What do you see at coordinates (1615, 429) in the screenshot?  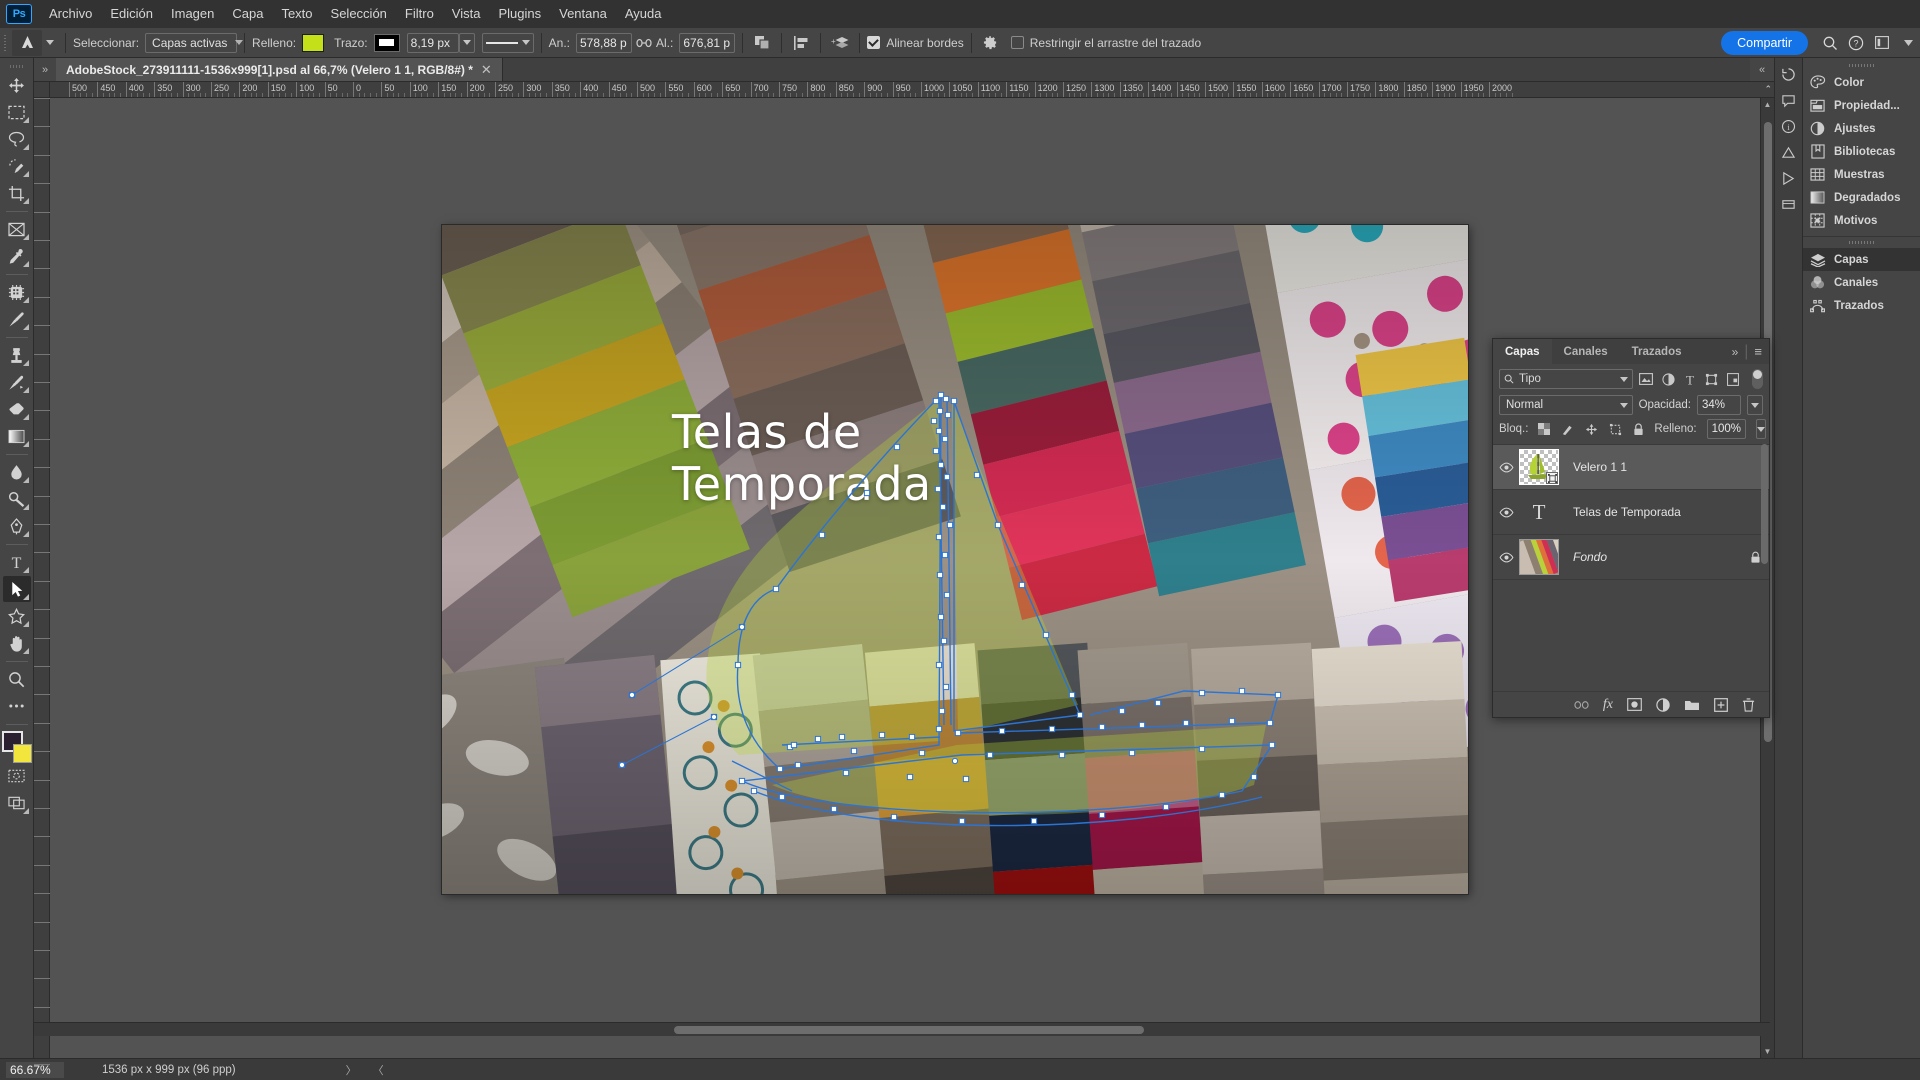 I see `lock-artboard-nesting-icon` at bounding box center [1615, 429].